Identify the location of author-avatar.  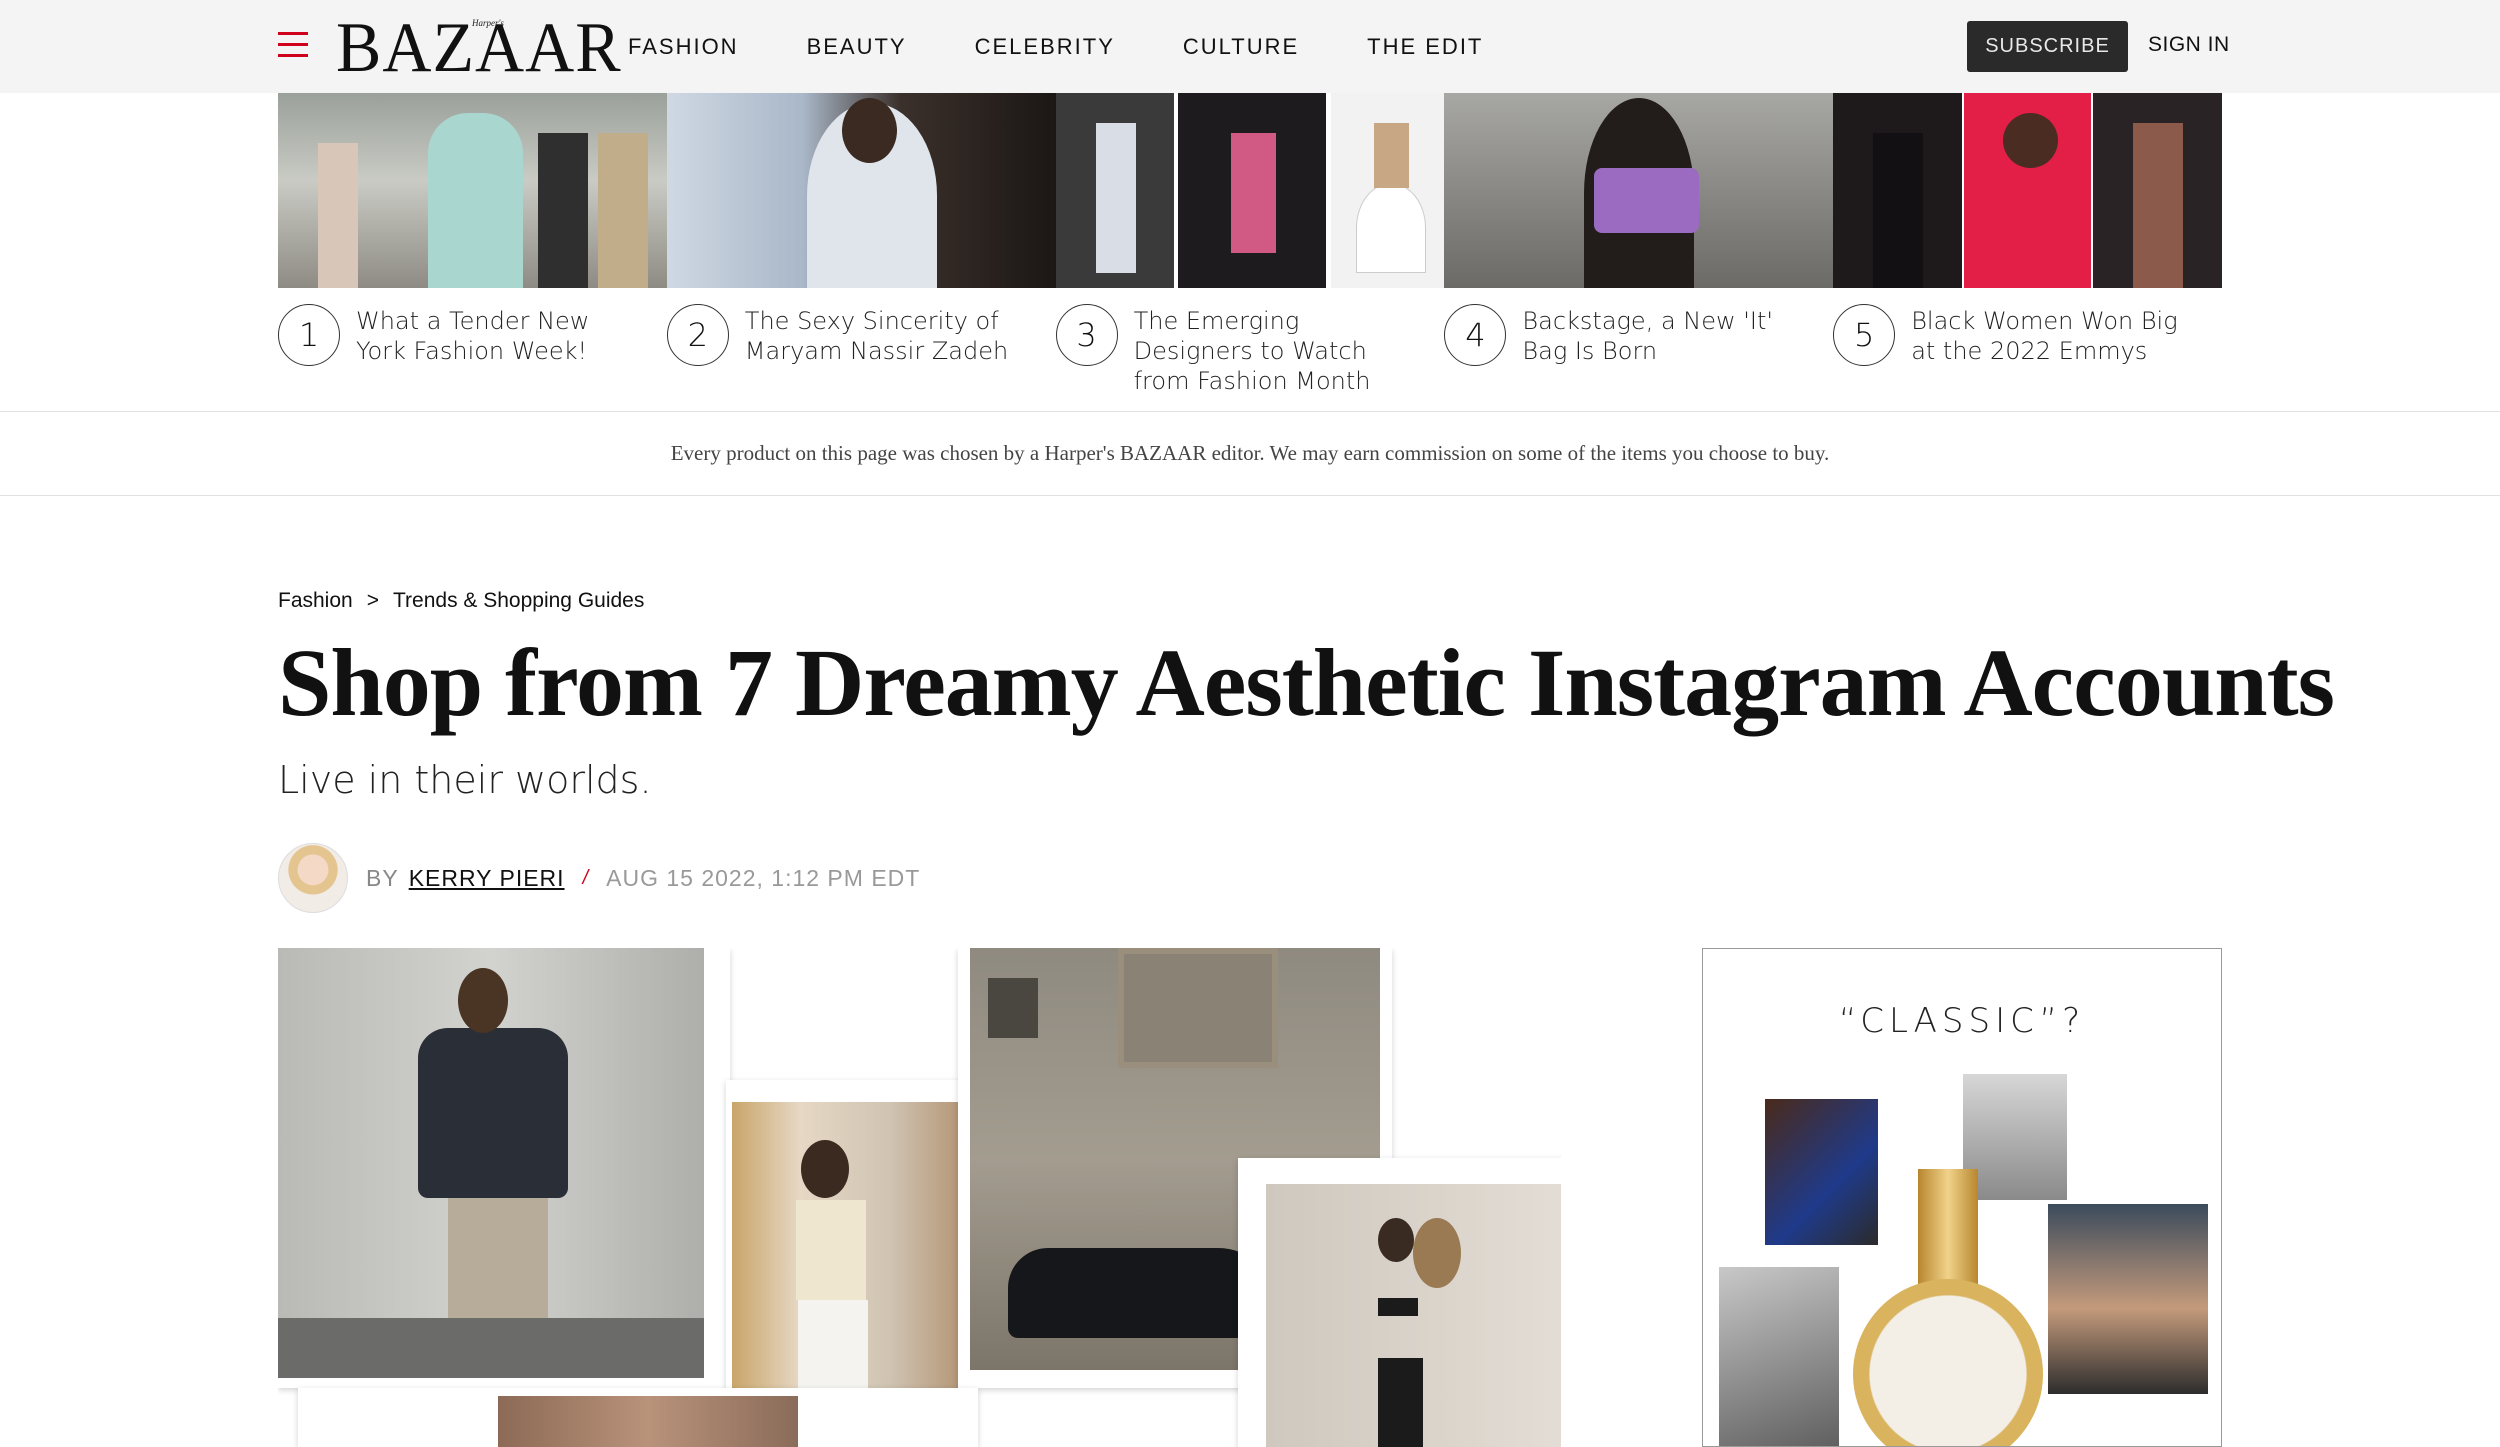
(313, 878).